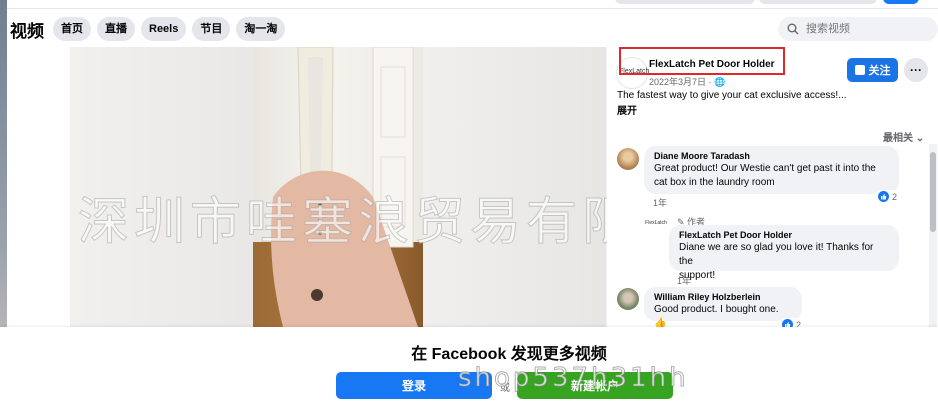 Image resolution: width=938 pixels, height=415 pixels. What do you see at coordinates (27, 31) in the screenshot?
I see `page-title: 视频` at bounding box center [27, 31].